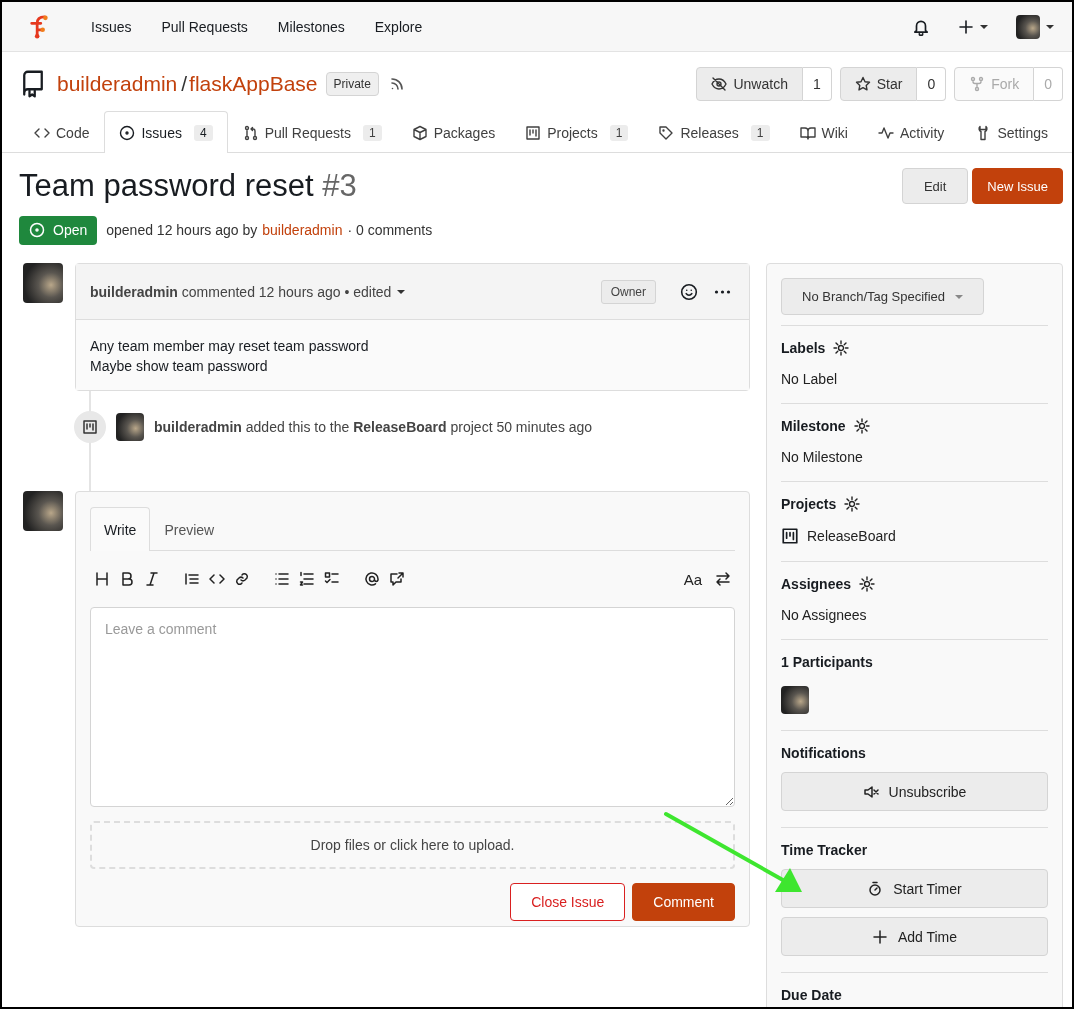 The height and width of the screenshot is (1009, 1074). What do you see at coordinates (935, 186) in the screenshot?
I see `issue-action-button: Edit` at bounding box center [935, 186].